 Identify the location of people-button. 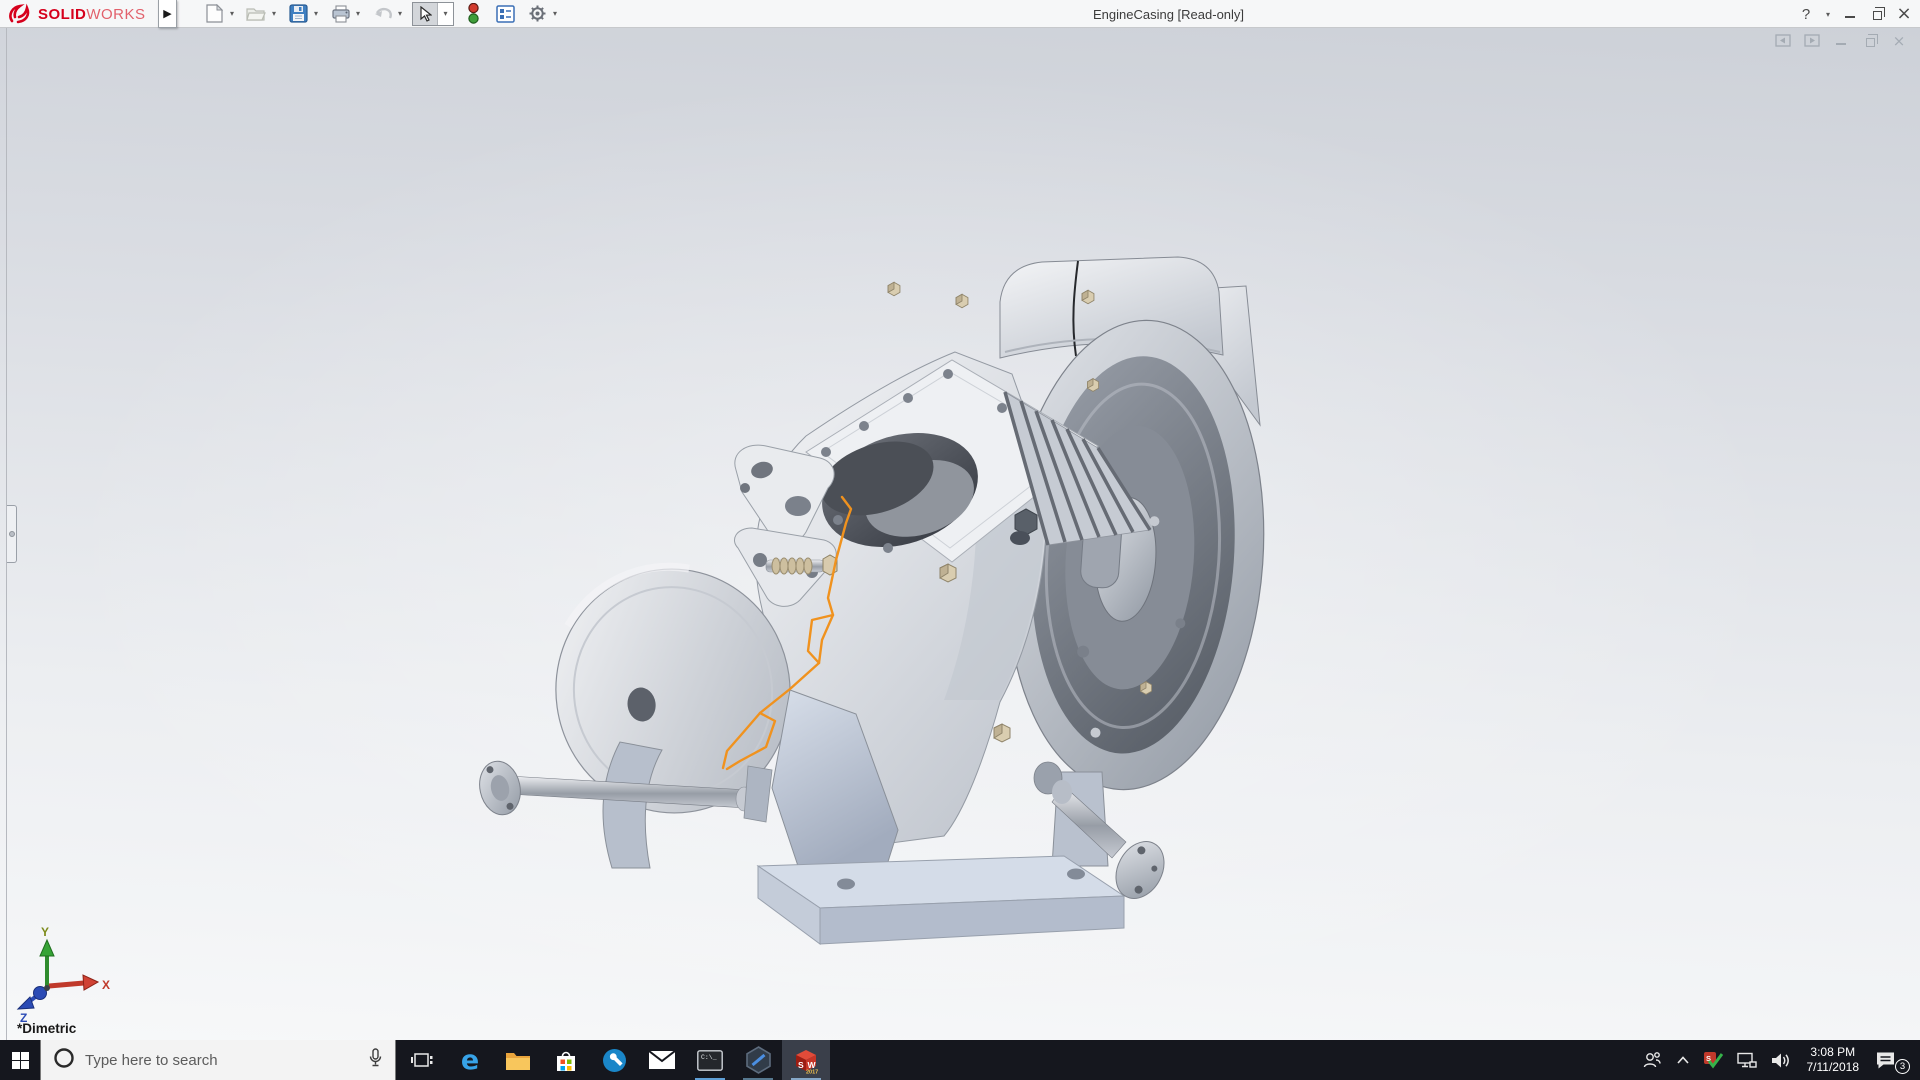
(1652, 1060).